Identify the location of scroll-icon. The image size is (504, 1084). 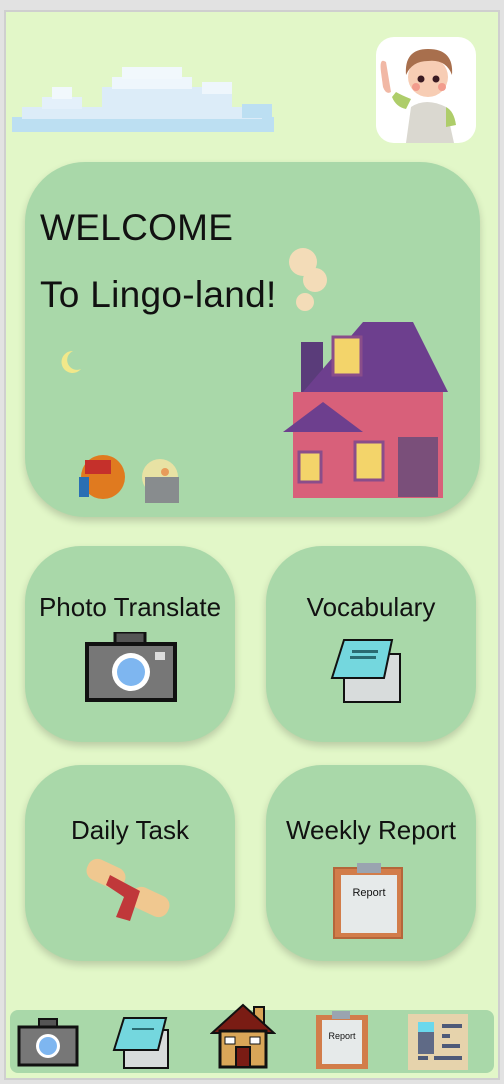
(128, 889).